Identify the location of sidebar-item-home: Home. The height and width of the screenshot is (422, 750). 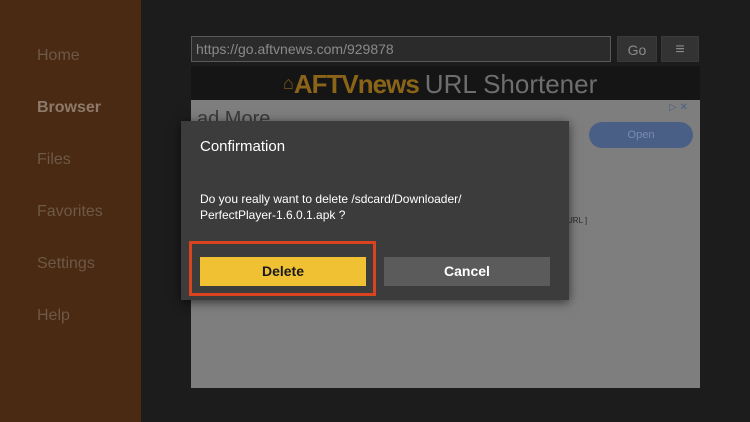
(58, 56).